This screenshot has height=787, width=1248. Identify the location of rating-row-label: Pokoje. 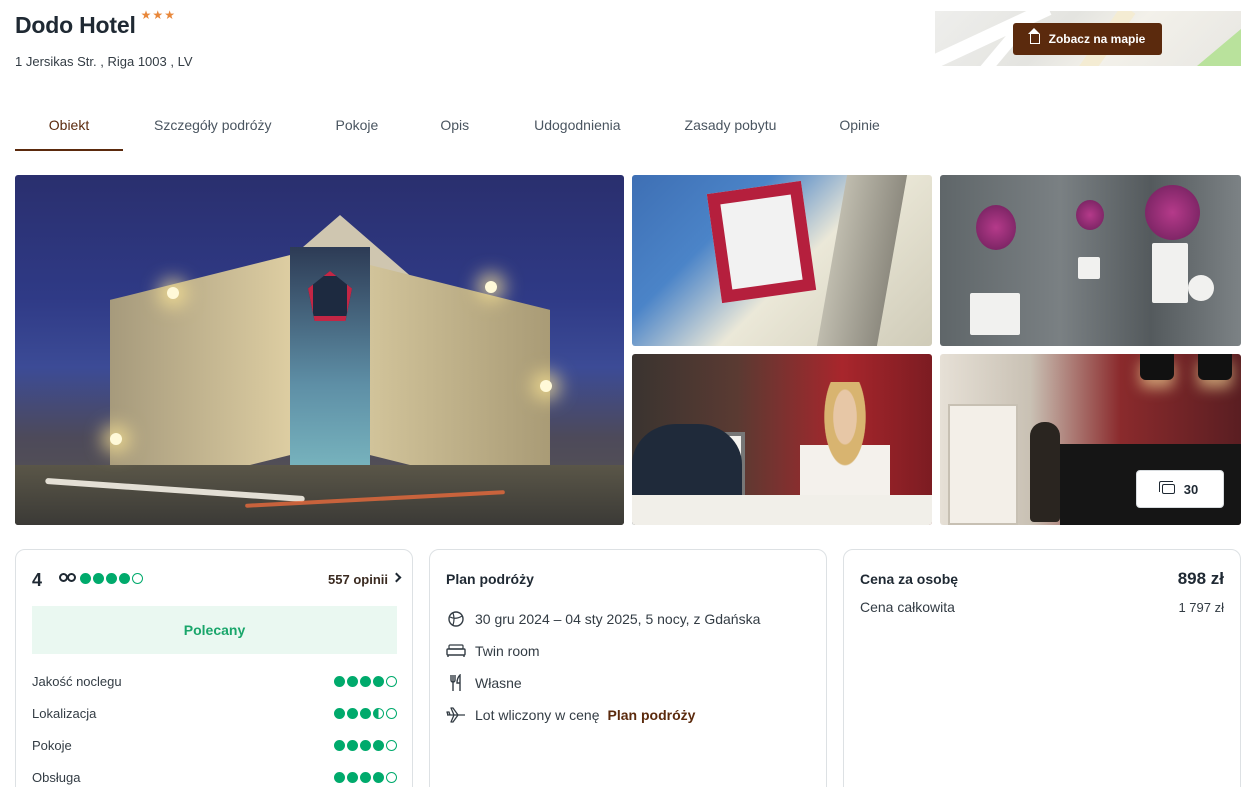
(52, 745).